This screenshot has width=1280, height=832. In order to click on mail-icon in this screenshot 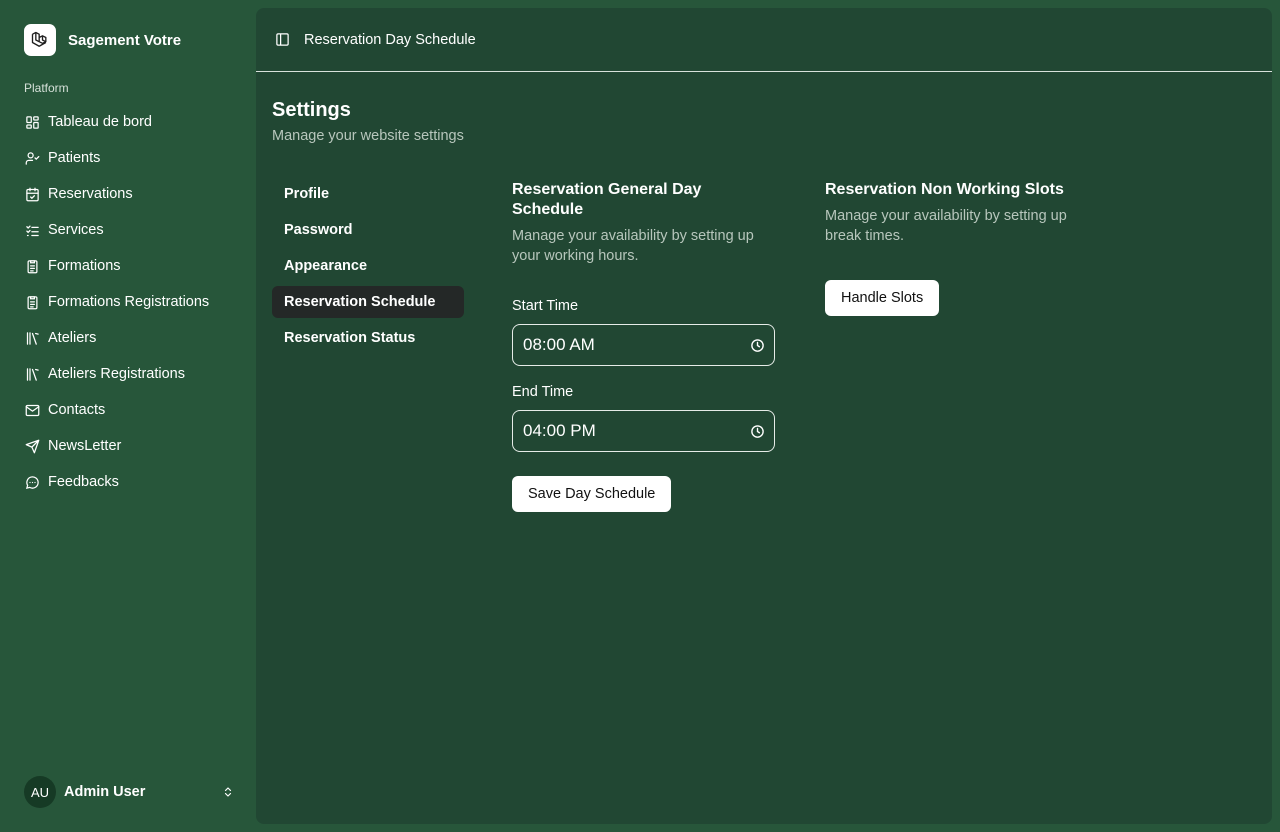, I will do `click(32, 410)`.